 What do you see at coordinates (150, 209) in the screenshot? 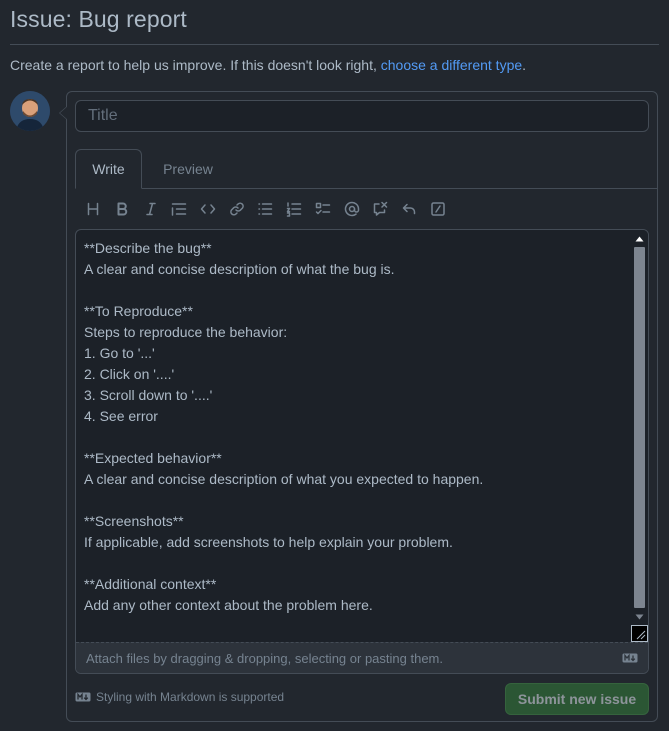
I see `italic-icon` at bounding box center [150, 209].